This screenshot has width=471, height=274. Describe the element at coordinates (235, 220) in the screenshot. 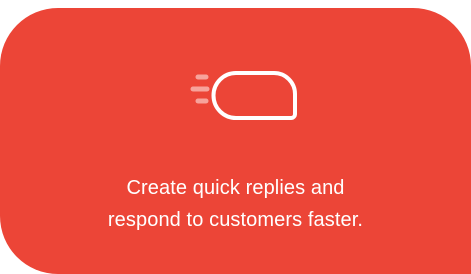

I see `promo-message-line-2: respond to customers faster.` at that location.